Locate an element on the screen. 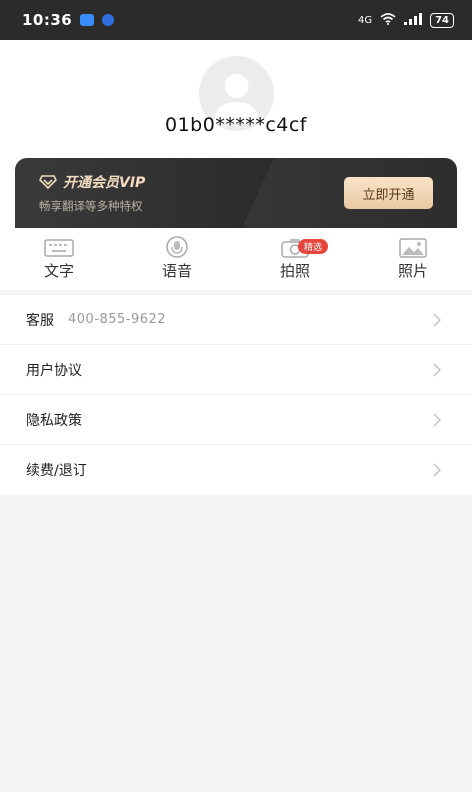  feature-label: 语音 is located at coordinates (176, 271).